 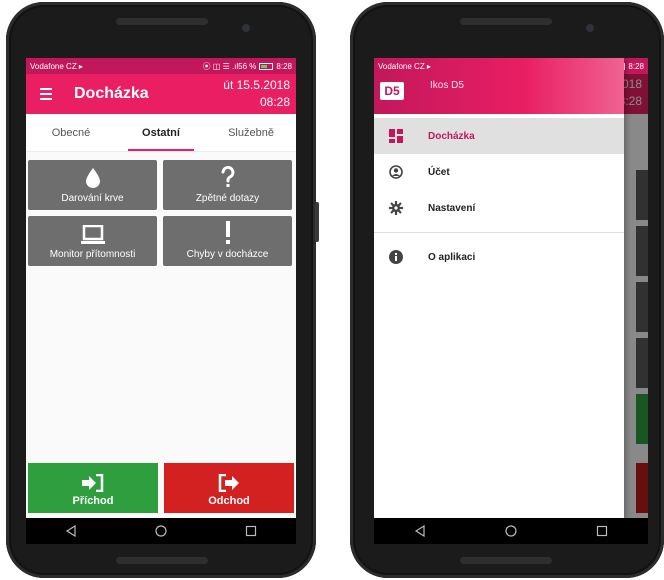 What do you see at coordinates (71, 132) in the screenshot?
I see `tab-obecne: Obecné` at bounding box center [71, 132].